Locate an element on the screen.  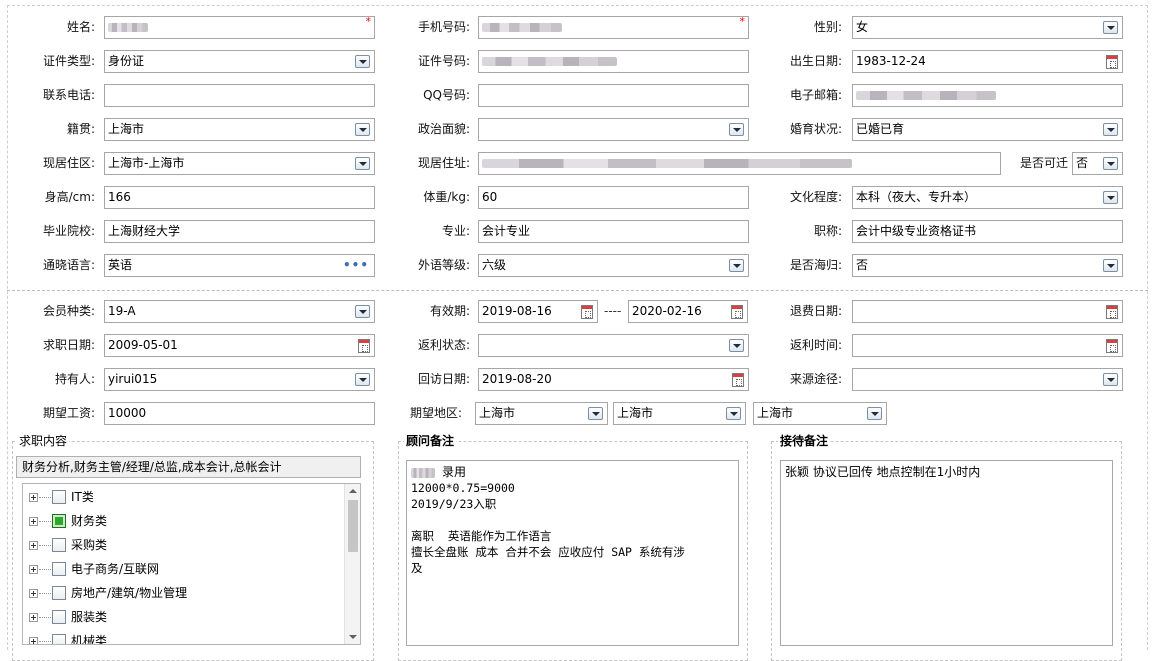
education-select: 本科（夜大、专升本） is located at coordinates (987, 197).